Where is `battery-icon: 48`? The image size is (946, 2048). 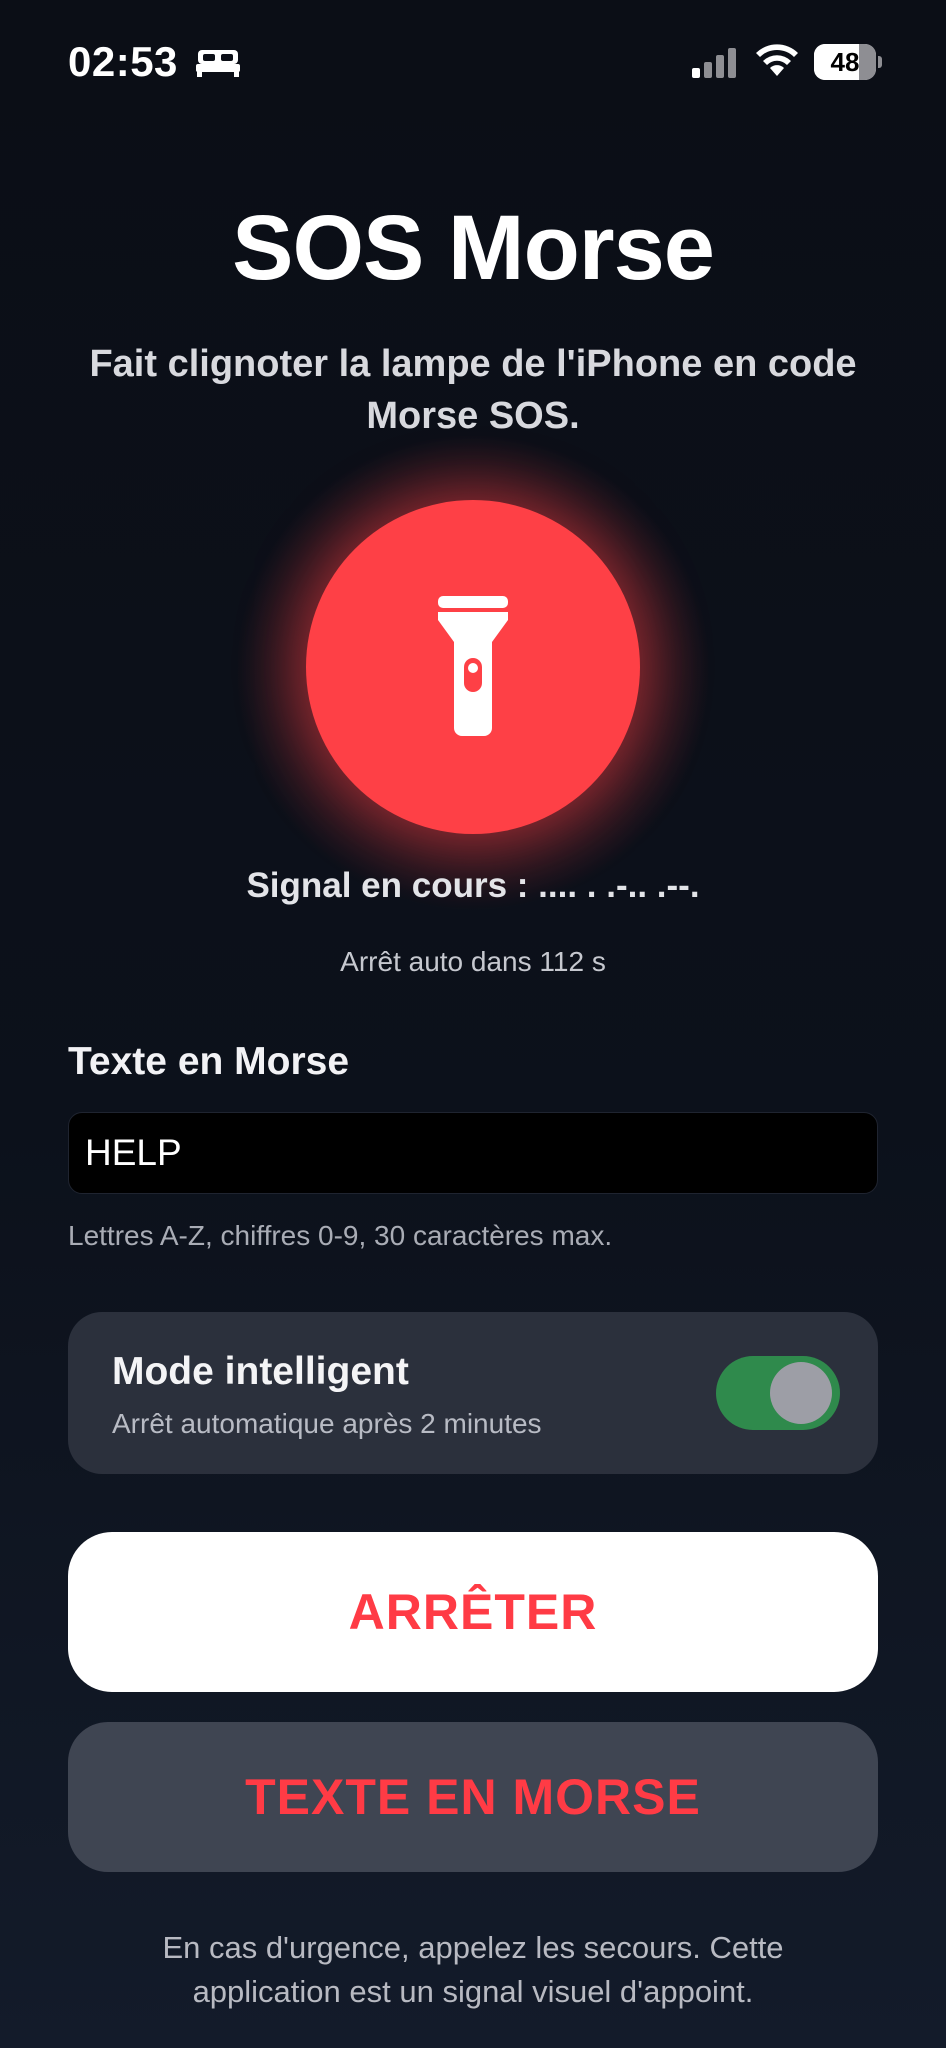
battery-icon: 48 is located at coordinates (849, 62).